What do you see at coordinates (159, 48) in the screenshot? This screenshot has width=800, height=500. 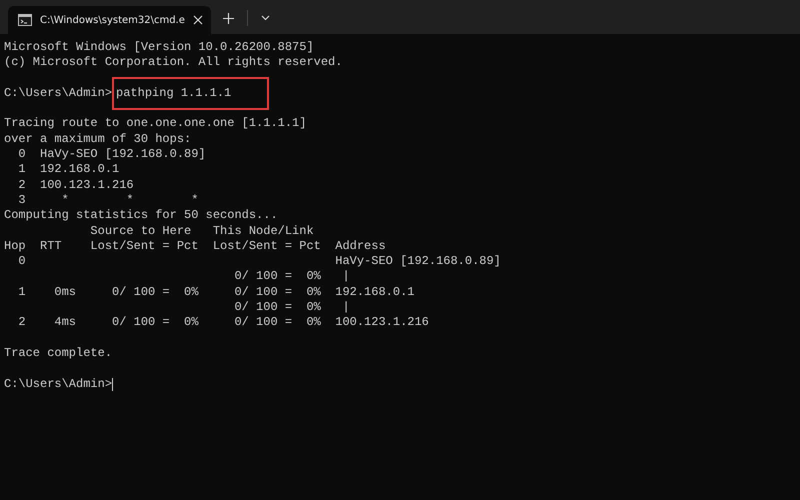 I see `console-line: Microsoft Windows [Version 10.0.26200.8875]` at bounding box center [159, 48].